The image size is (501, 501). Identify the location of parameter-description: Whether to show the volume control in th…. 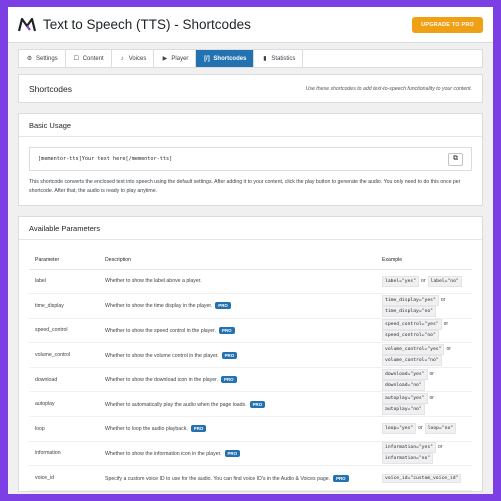
(162, 355).